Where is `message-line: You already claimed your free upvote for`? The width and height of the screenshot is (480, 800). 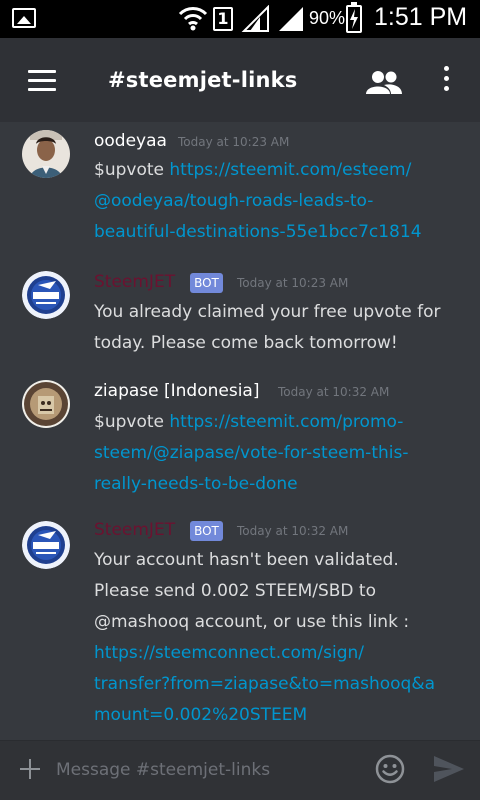 message-line: You already claimed your free upvote for is located at coordinates (267, 312).